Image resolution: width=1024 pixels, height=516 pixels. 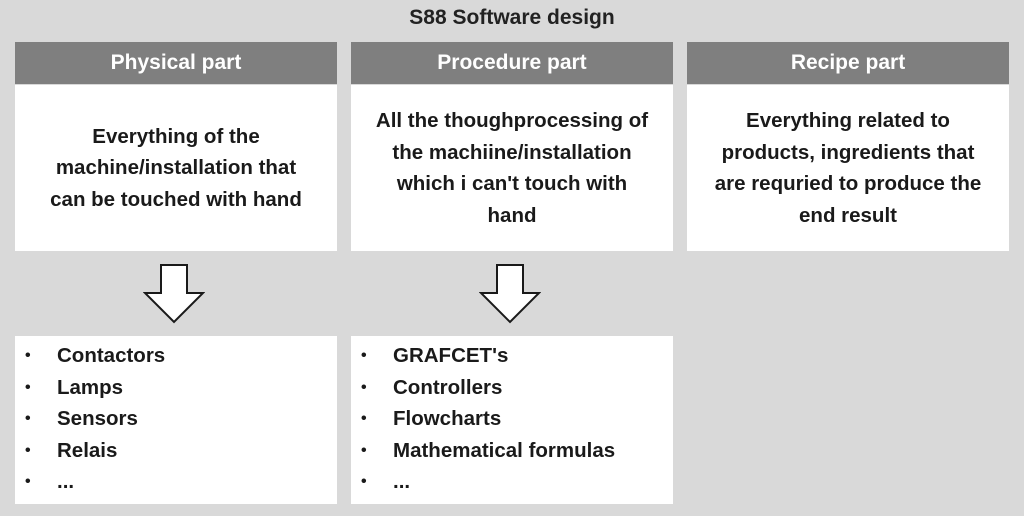 I want to click on list-item: • Sensors, so click(x=181, y=419).